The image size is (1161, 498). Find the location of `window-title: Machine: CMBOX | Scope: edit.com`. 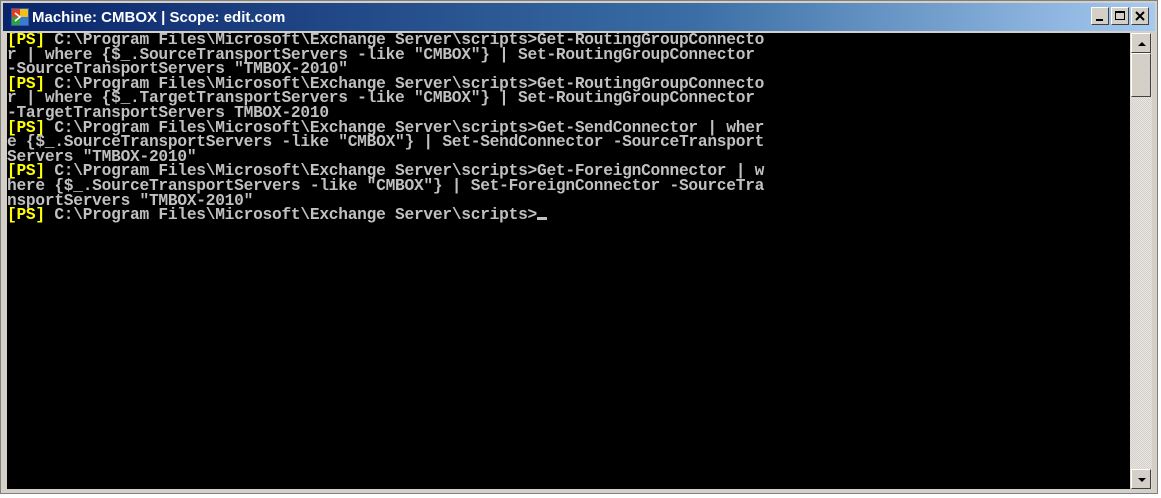

window-title: Machine: CMBOX | Scope: edit.com is located at coordinates (159, 17).